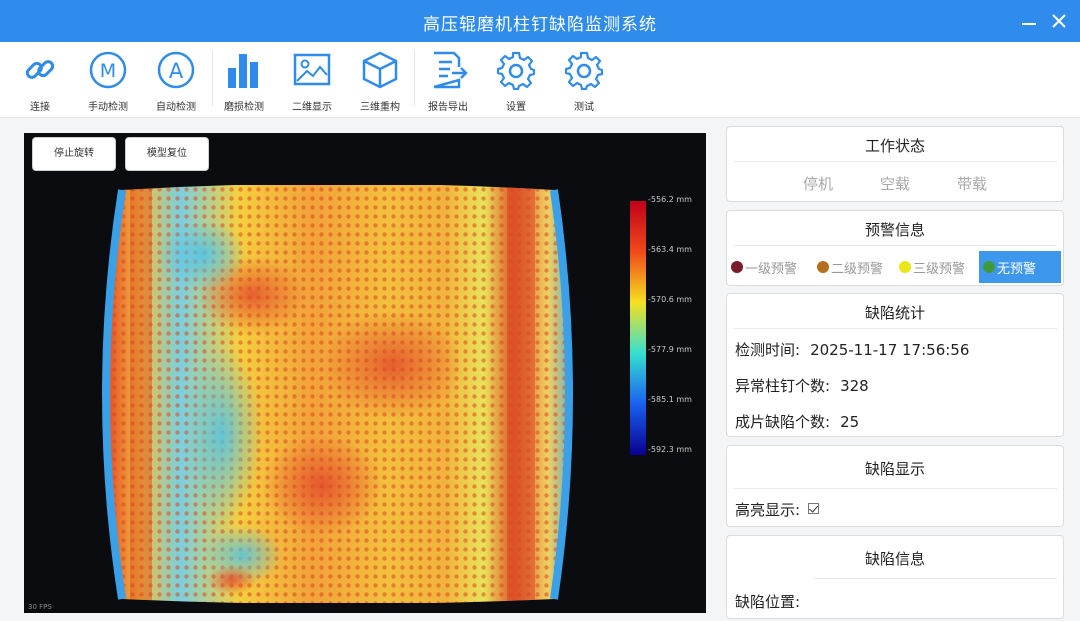 This screenshot has width=1080, height=621. I want to click on test-button: 测试, so click(584, 80).